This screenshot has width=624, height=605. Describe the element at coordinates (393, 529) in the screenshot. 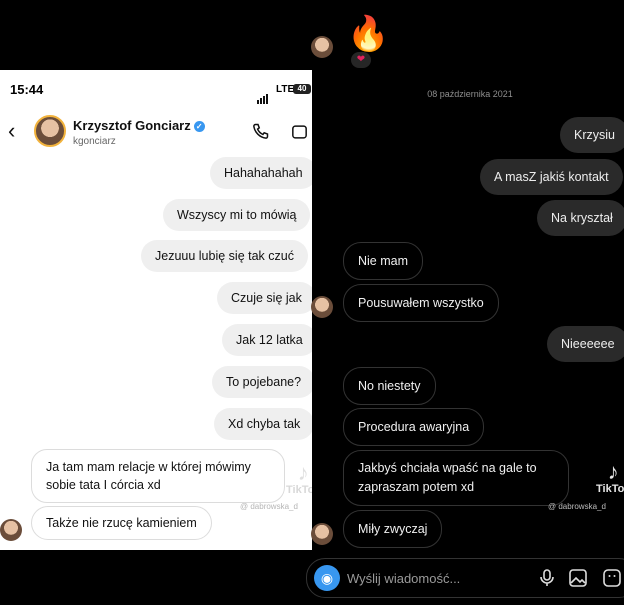

I see `received-message: Miły zwyczaj` at that location.